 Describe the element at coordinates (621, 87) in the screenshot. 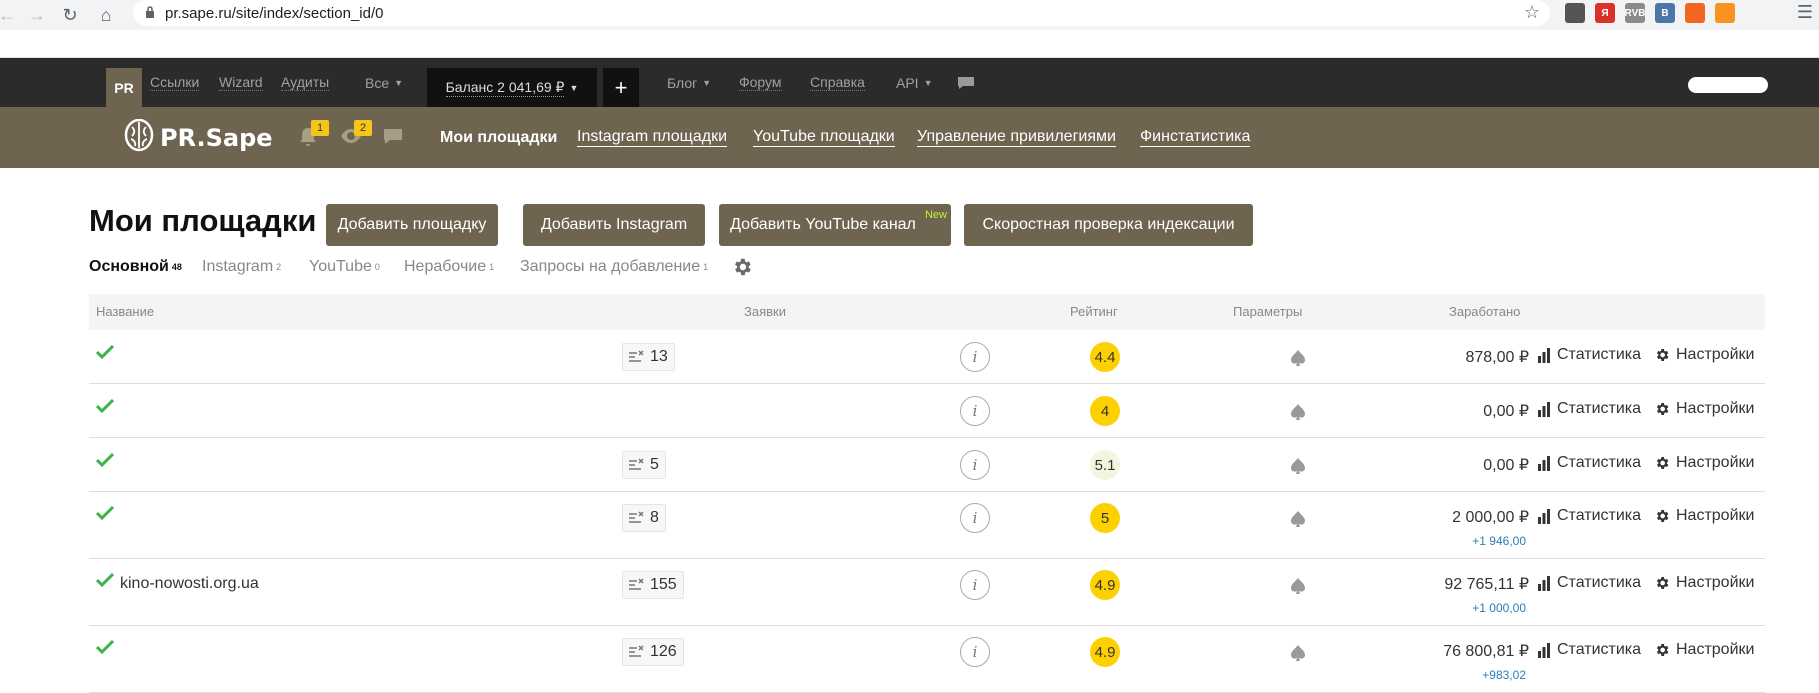

I see `add-funds-button: +` at that location.